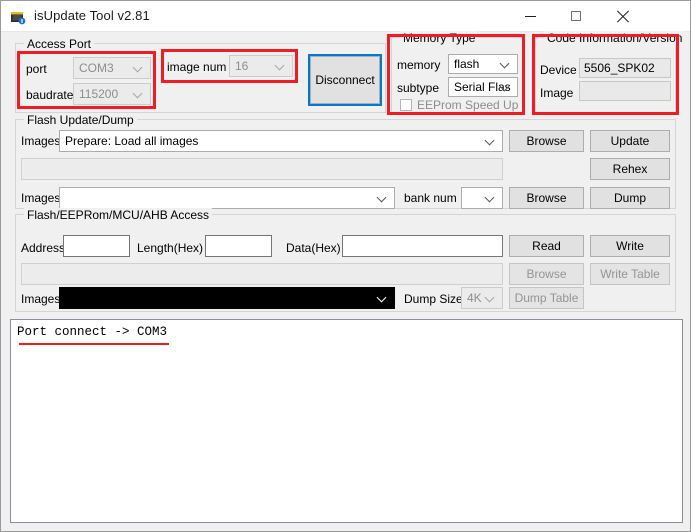 This screenshot has width=691, height=532. I want to click on dump-size-label: Dump Size, so click(433, 299).